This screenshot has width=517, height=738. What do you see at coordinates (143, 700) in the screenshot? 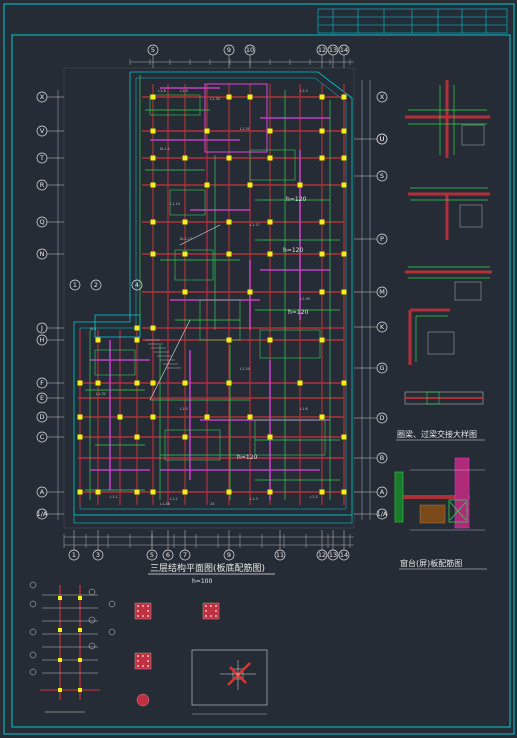
I see `round-column-section` at bounding box center [143, 700].